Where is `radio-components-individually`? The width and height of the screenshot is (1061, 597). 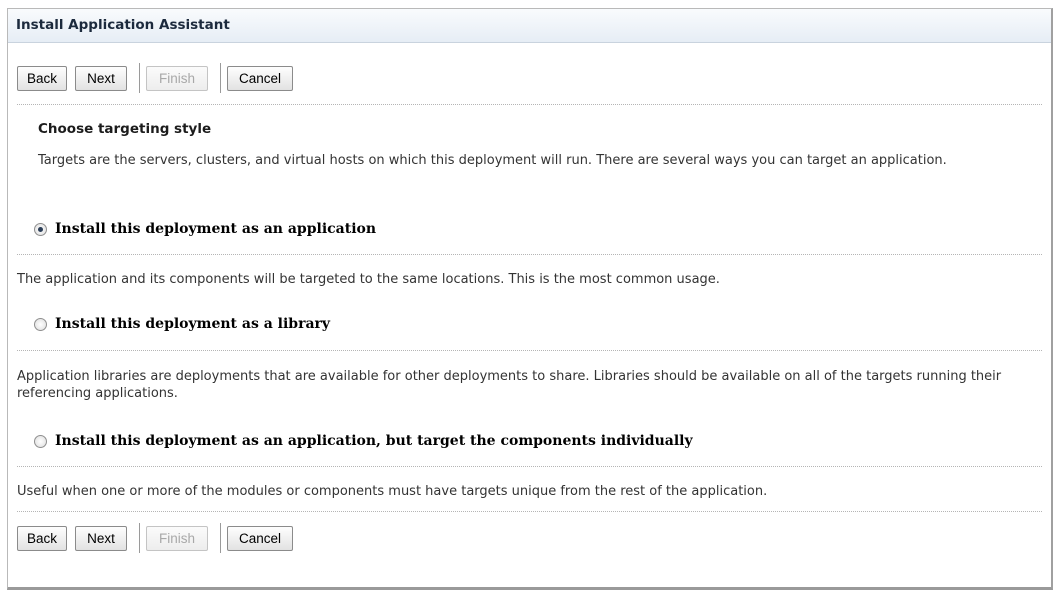
radio-components-individually is located at coordinates (40, 441).